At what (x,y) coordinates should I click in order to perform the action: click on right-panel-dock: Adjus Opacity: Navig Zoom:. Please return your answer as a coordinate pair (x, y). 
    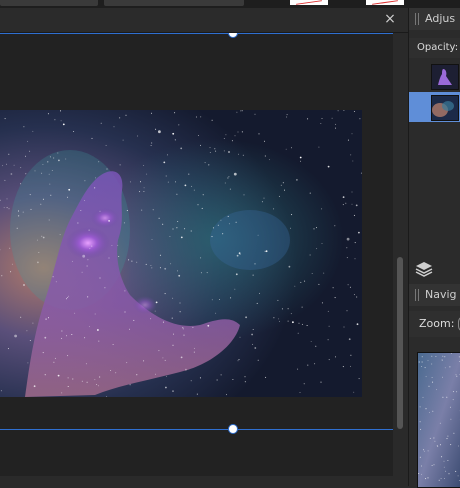
    Looking at the image, I should click on (434, 247).